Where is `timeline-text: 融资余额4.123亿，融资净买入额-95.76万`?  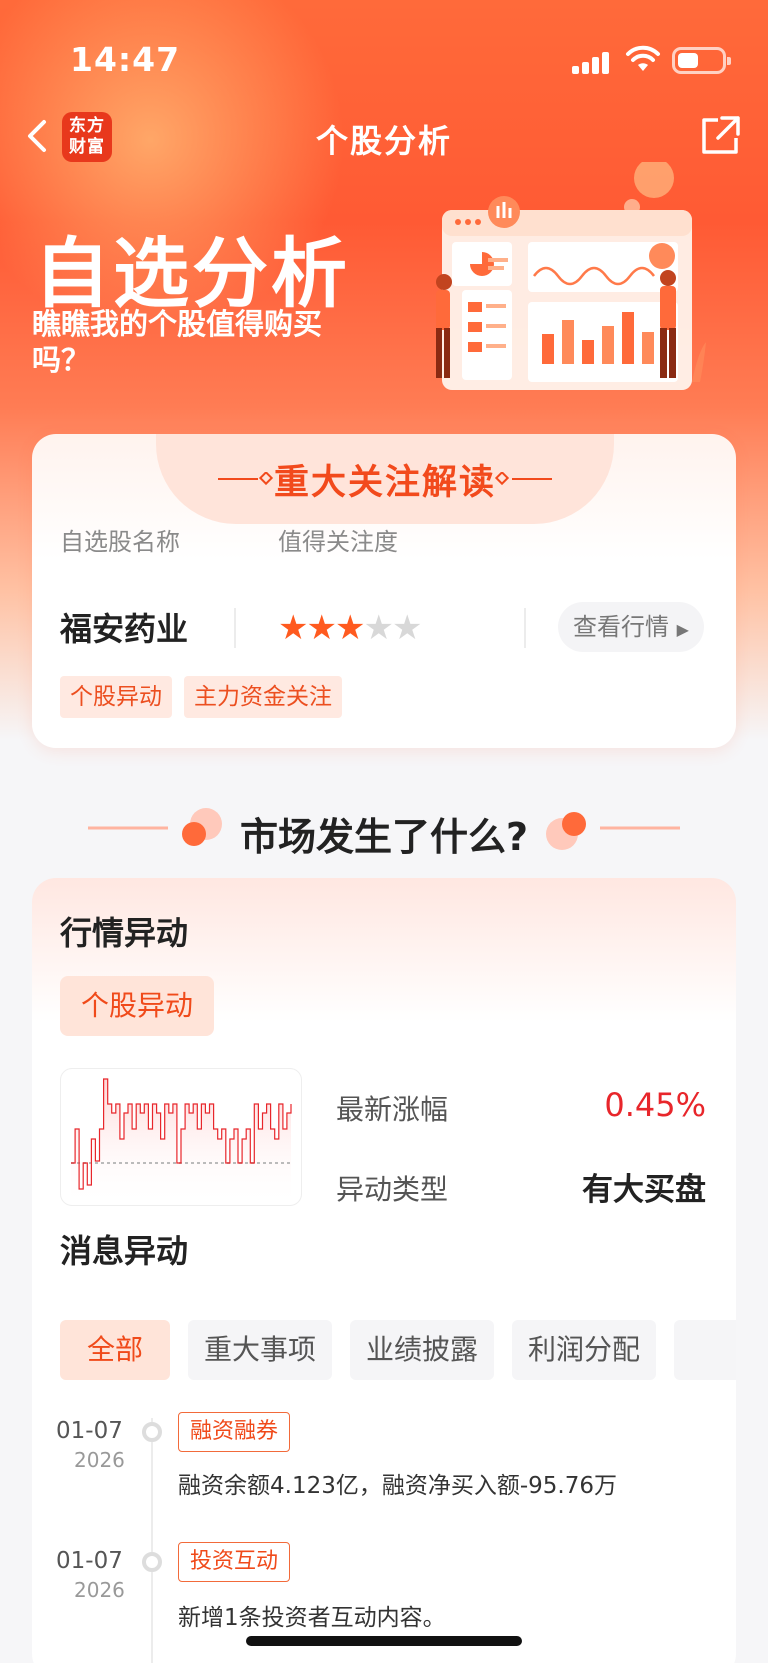
timeline-text: 融资余额4.123亿，融资净买入额-95.76万 is located at coordinates (397, 1486).